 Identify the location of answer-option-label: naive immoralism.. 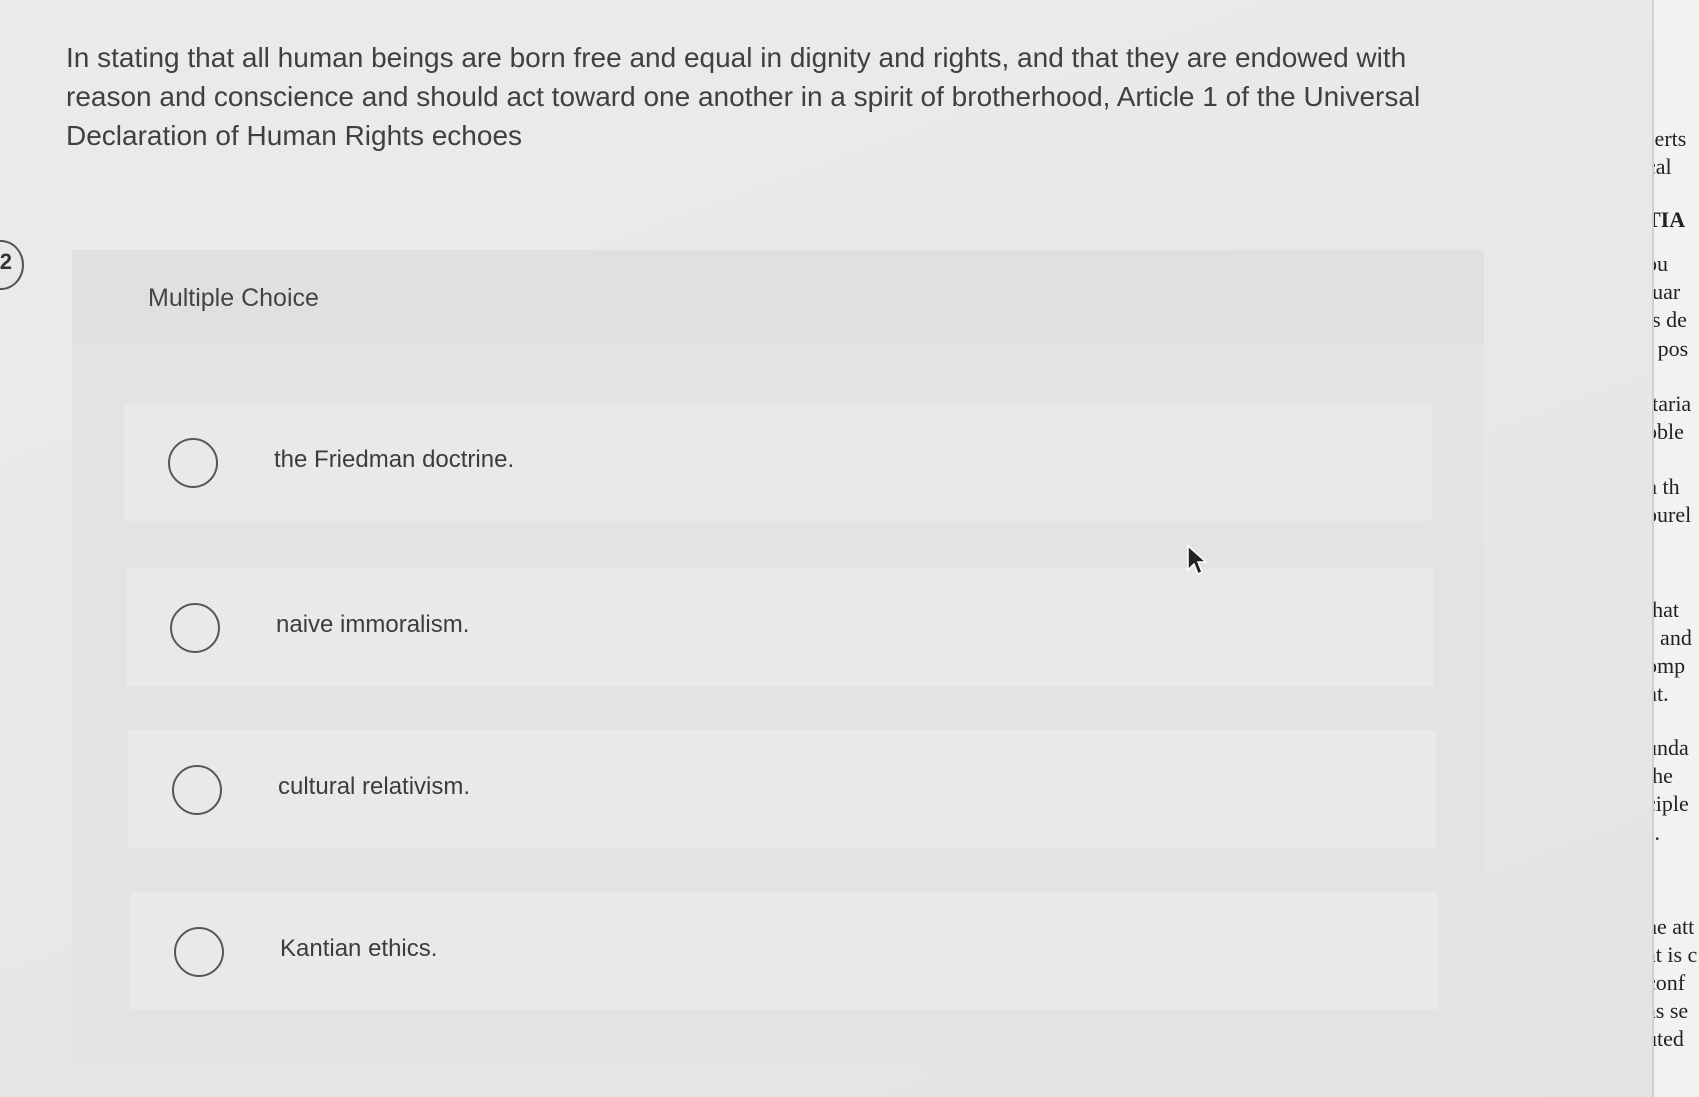
(372, 625).